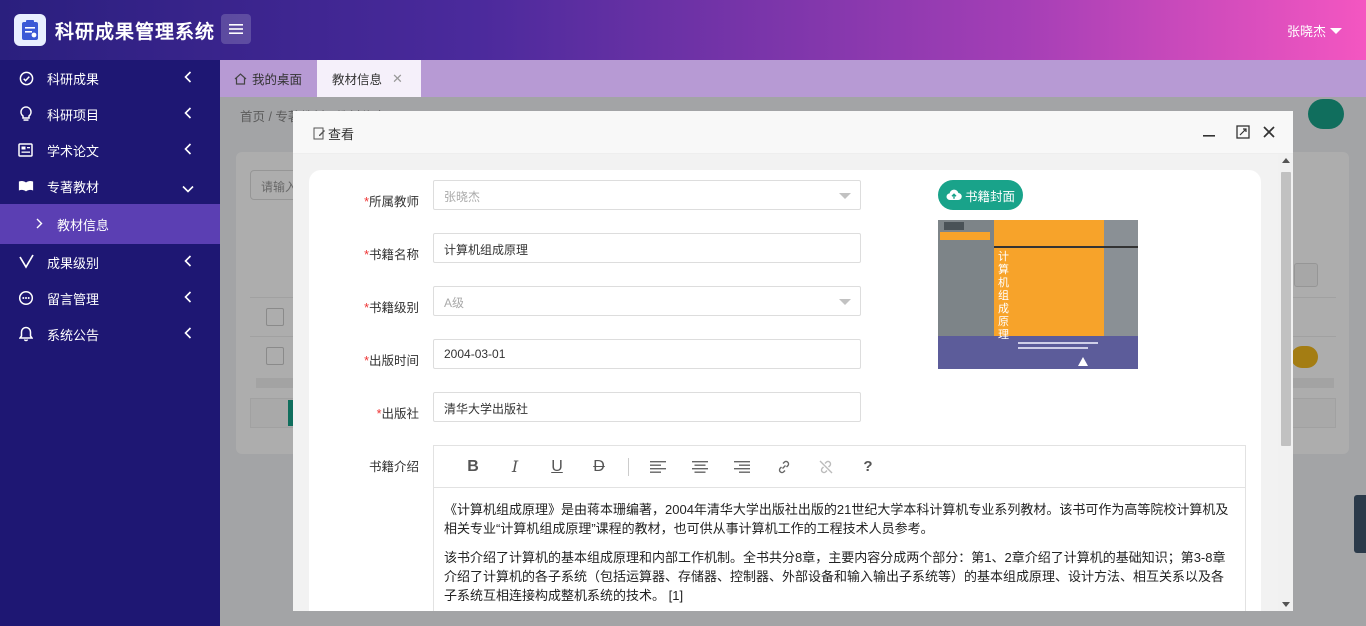 The height and width of the screenshot is (626, 1366). I want to click on book-level-select: A级, so click(647, 301).